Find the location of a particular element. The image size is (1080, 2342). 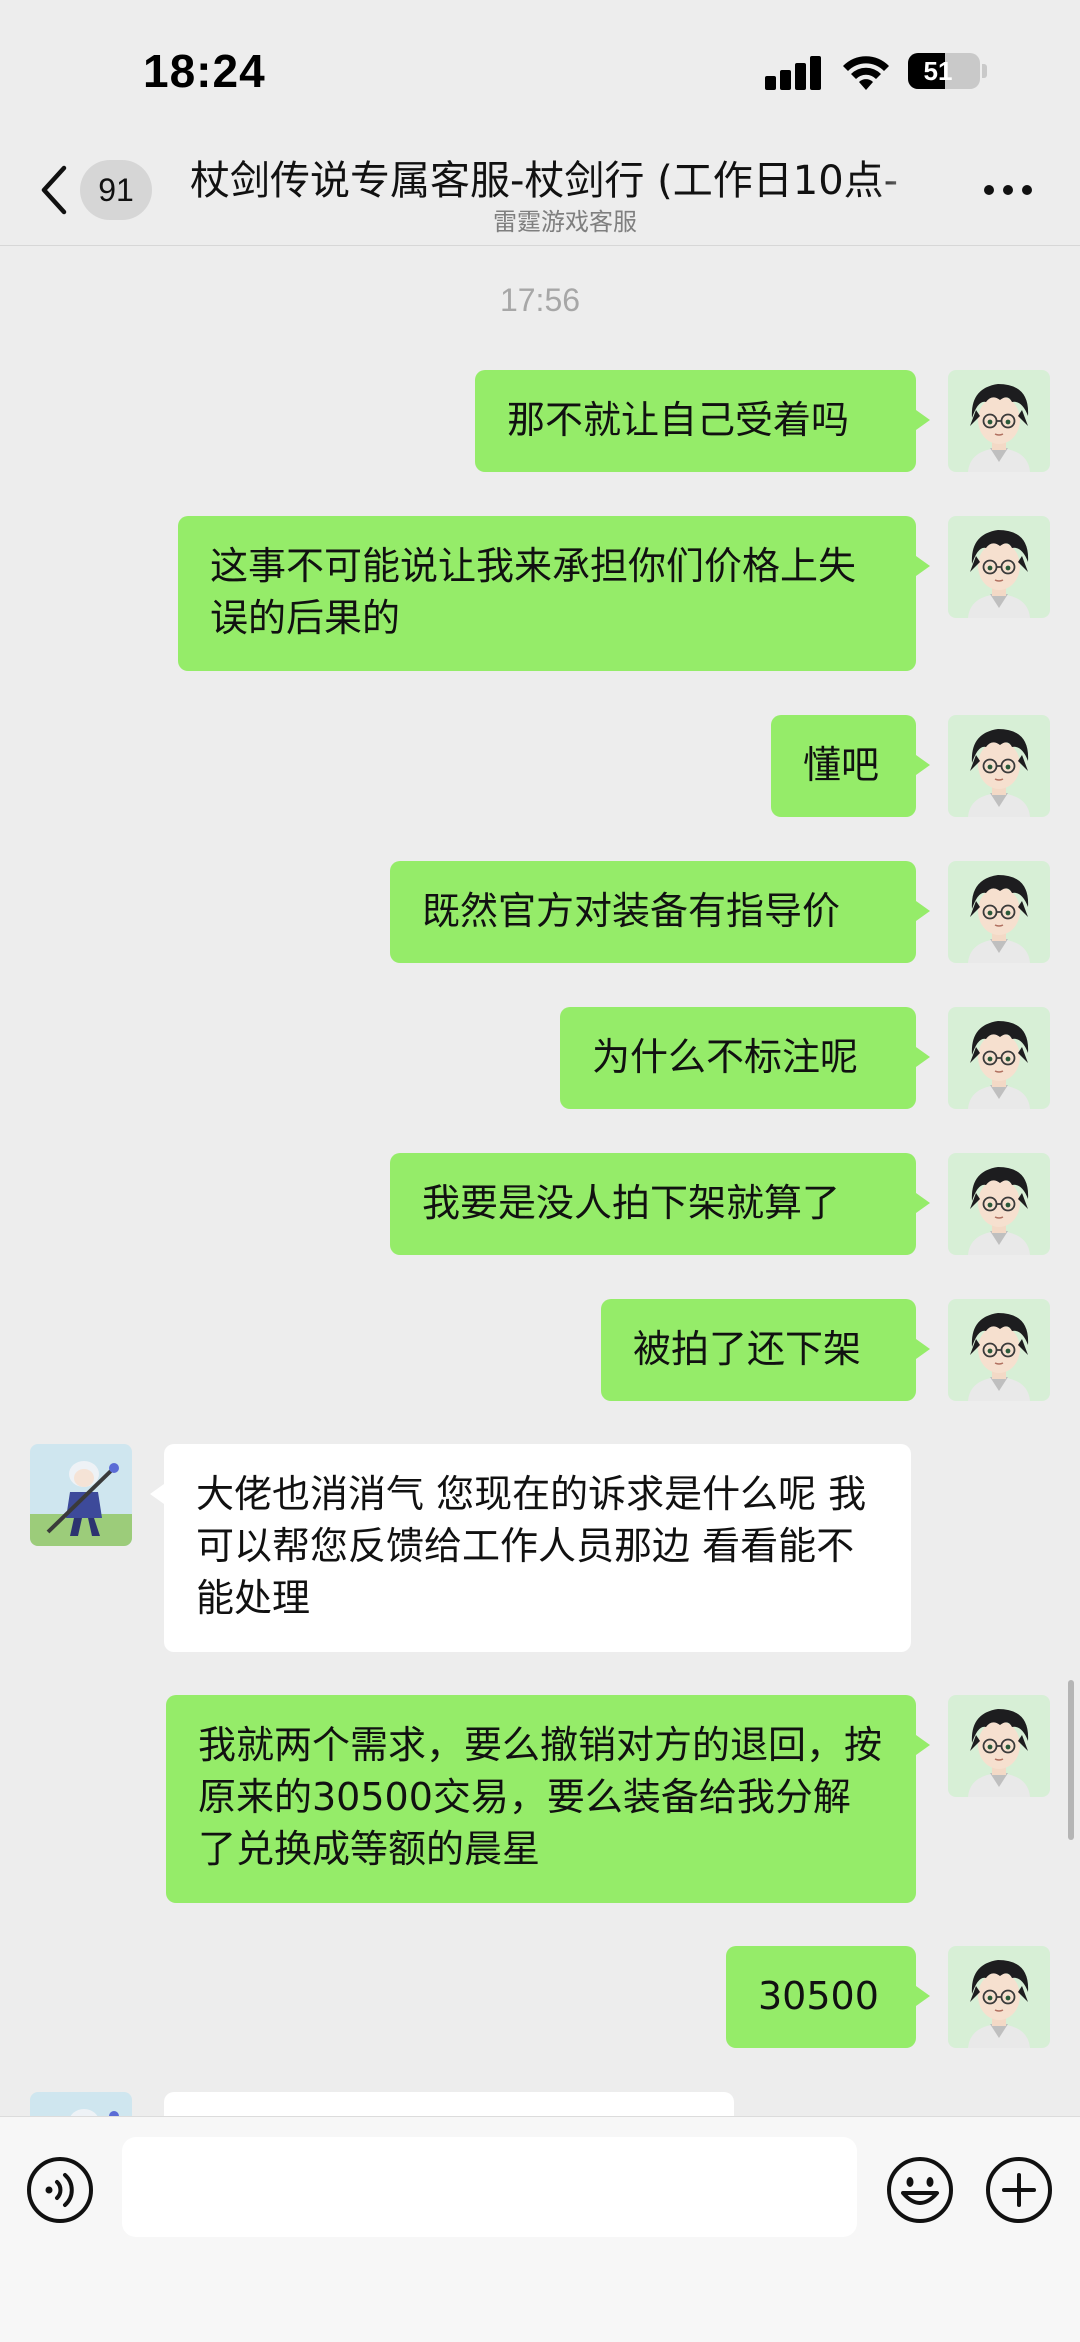

chat-header: 91 杖剑传说专属客服-杖剑行 (工作日10点- 雷霆游戏客服 is located at coordinates (540, 188).